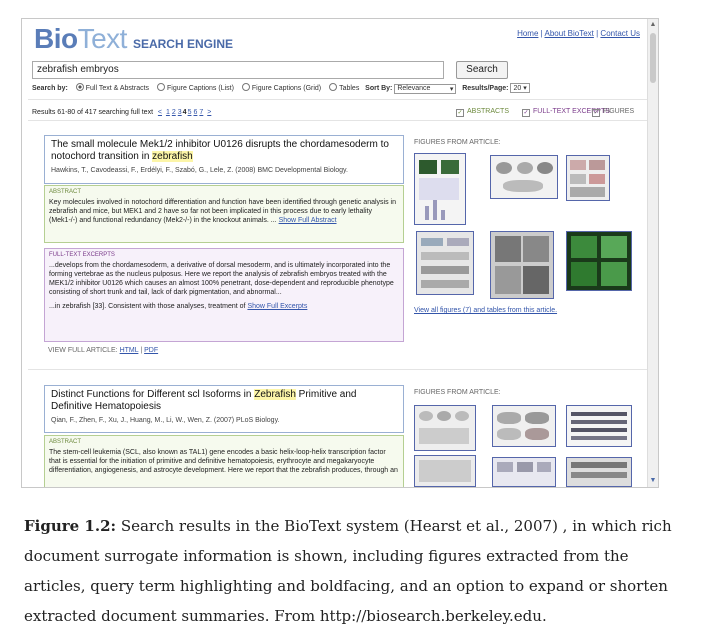 The image size is (703, 634). Describe the element at coordinates (286, 88) in the screenshot. I see `option-figure-grid-label: Figure Captions (Grid)` at that location.